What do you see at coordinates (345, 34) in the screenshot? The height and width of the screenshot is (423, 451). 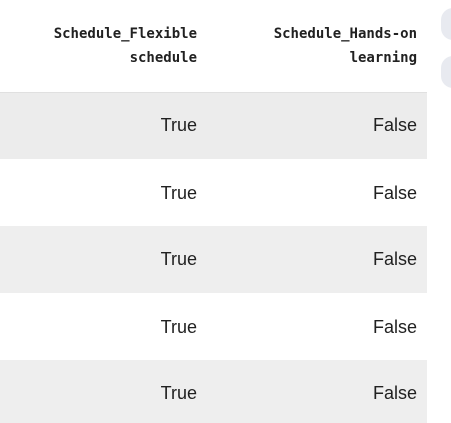 I see `column-header-line: Schedule_Hands-on` at bounding box center [345, 34].